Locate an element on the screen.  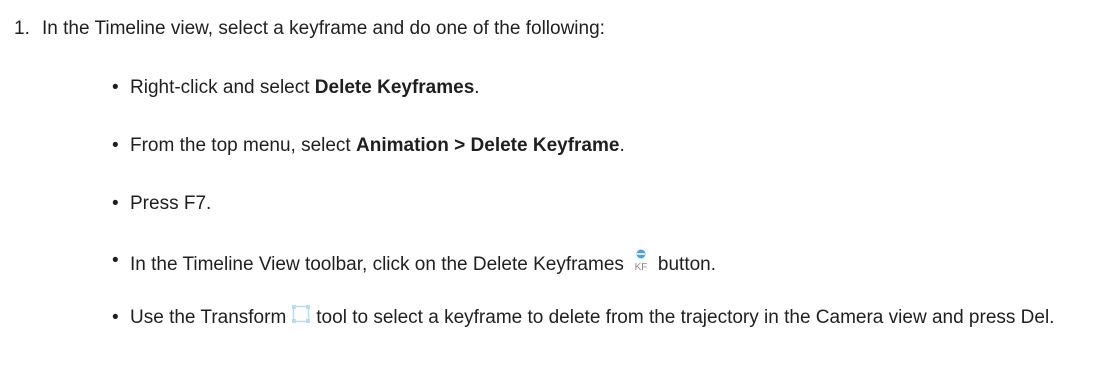
list-item-text: Right-click and select Delete Keyframes. is located at coordinates (616, 88).